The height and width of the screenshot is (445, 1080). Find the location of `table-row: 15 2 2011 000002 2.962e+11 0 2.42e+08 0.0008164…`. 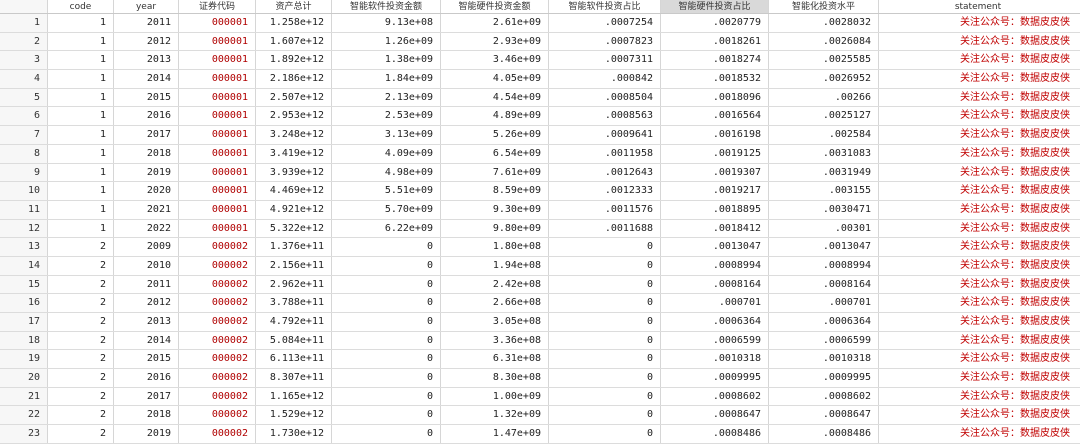

table-row: 15 2 2011 000002 2.962e+11 0 2.42e+08 0.0008164… is located at coordinates (540, 285).